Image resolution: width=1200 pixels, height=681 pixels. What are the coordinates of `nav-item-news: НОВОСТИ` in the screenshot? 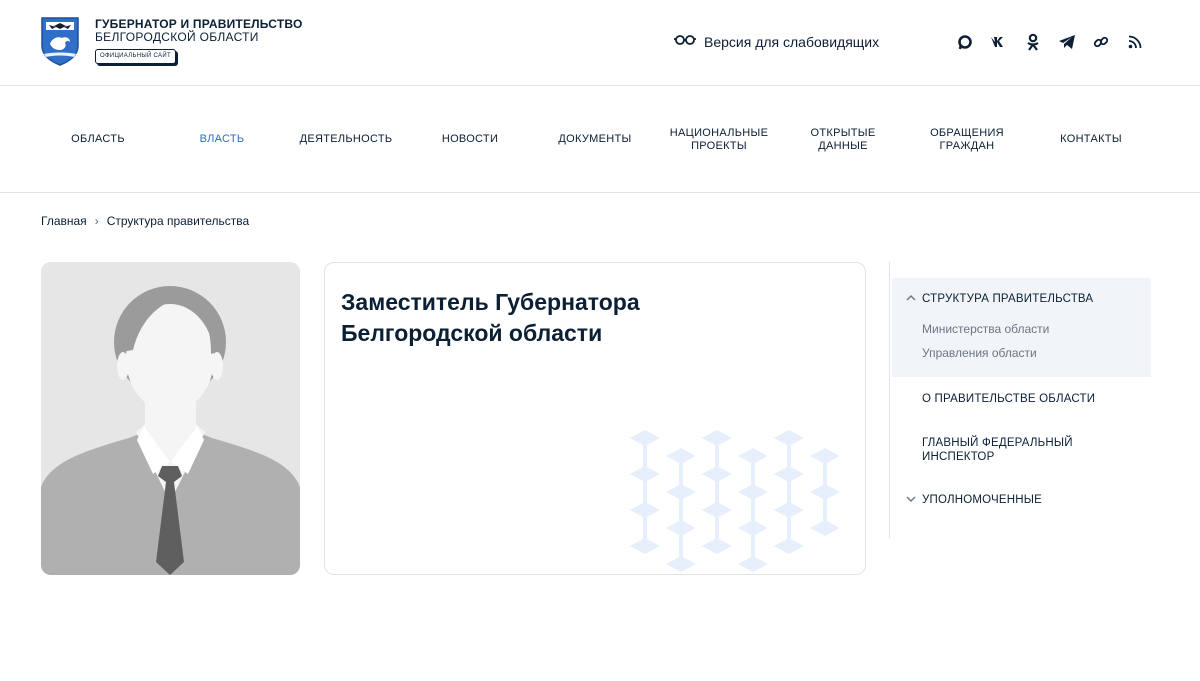 It's located at (470, 139).